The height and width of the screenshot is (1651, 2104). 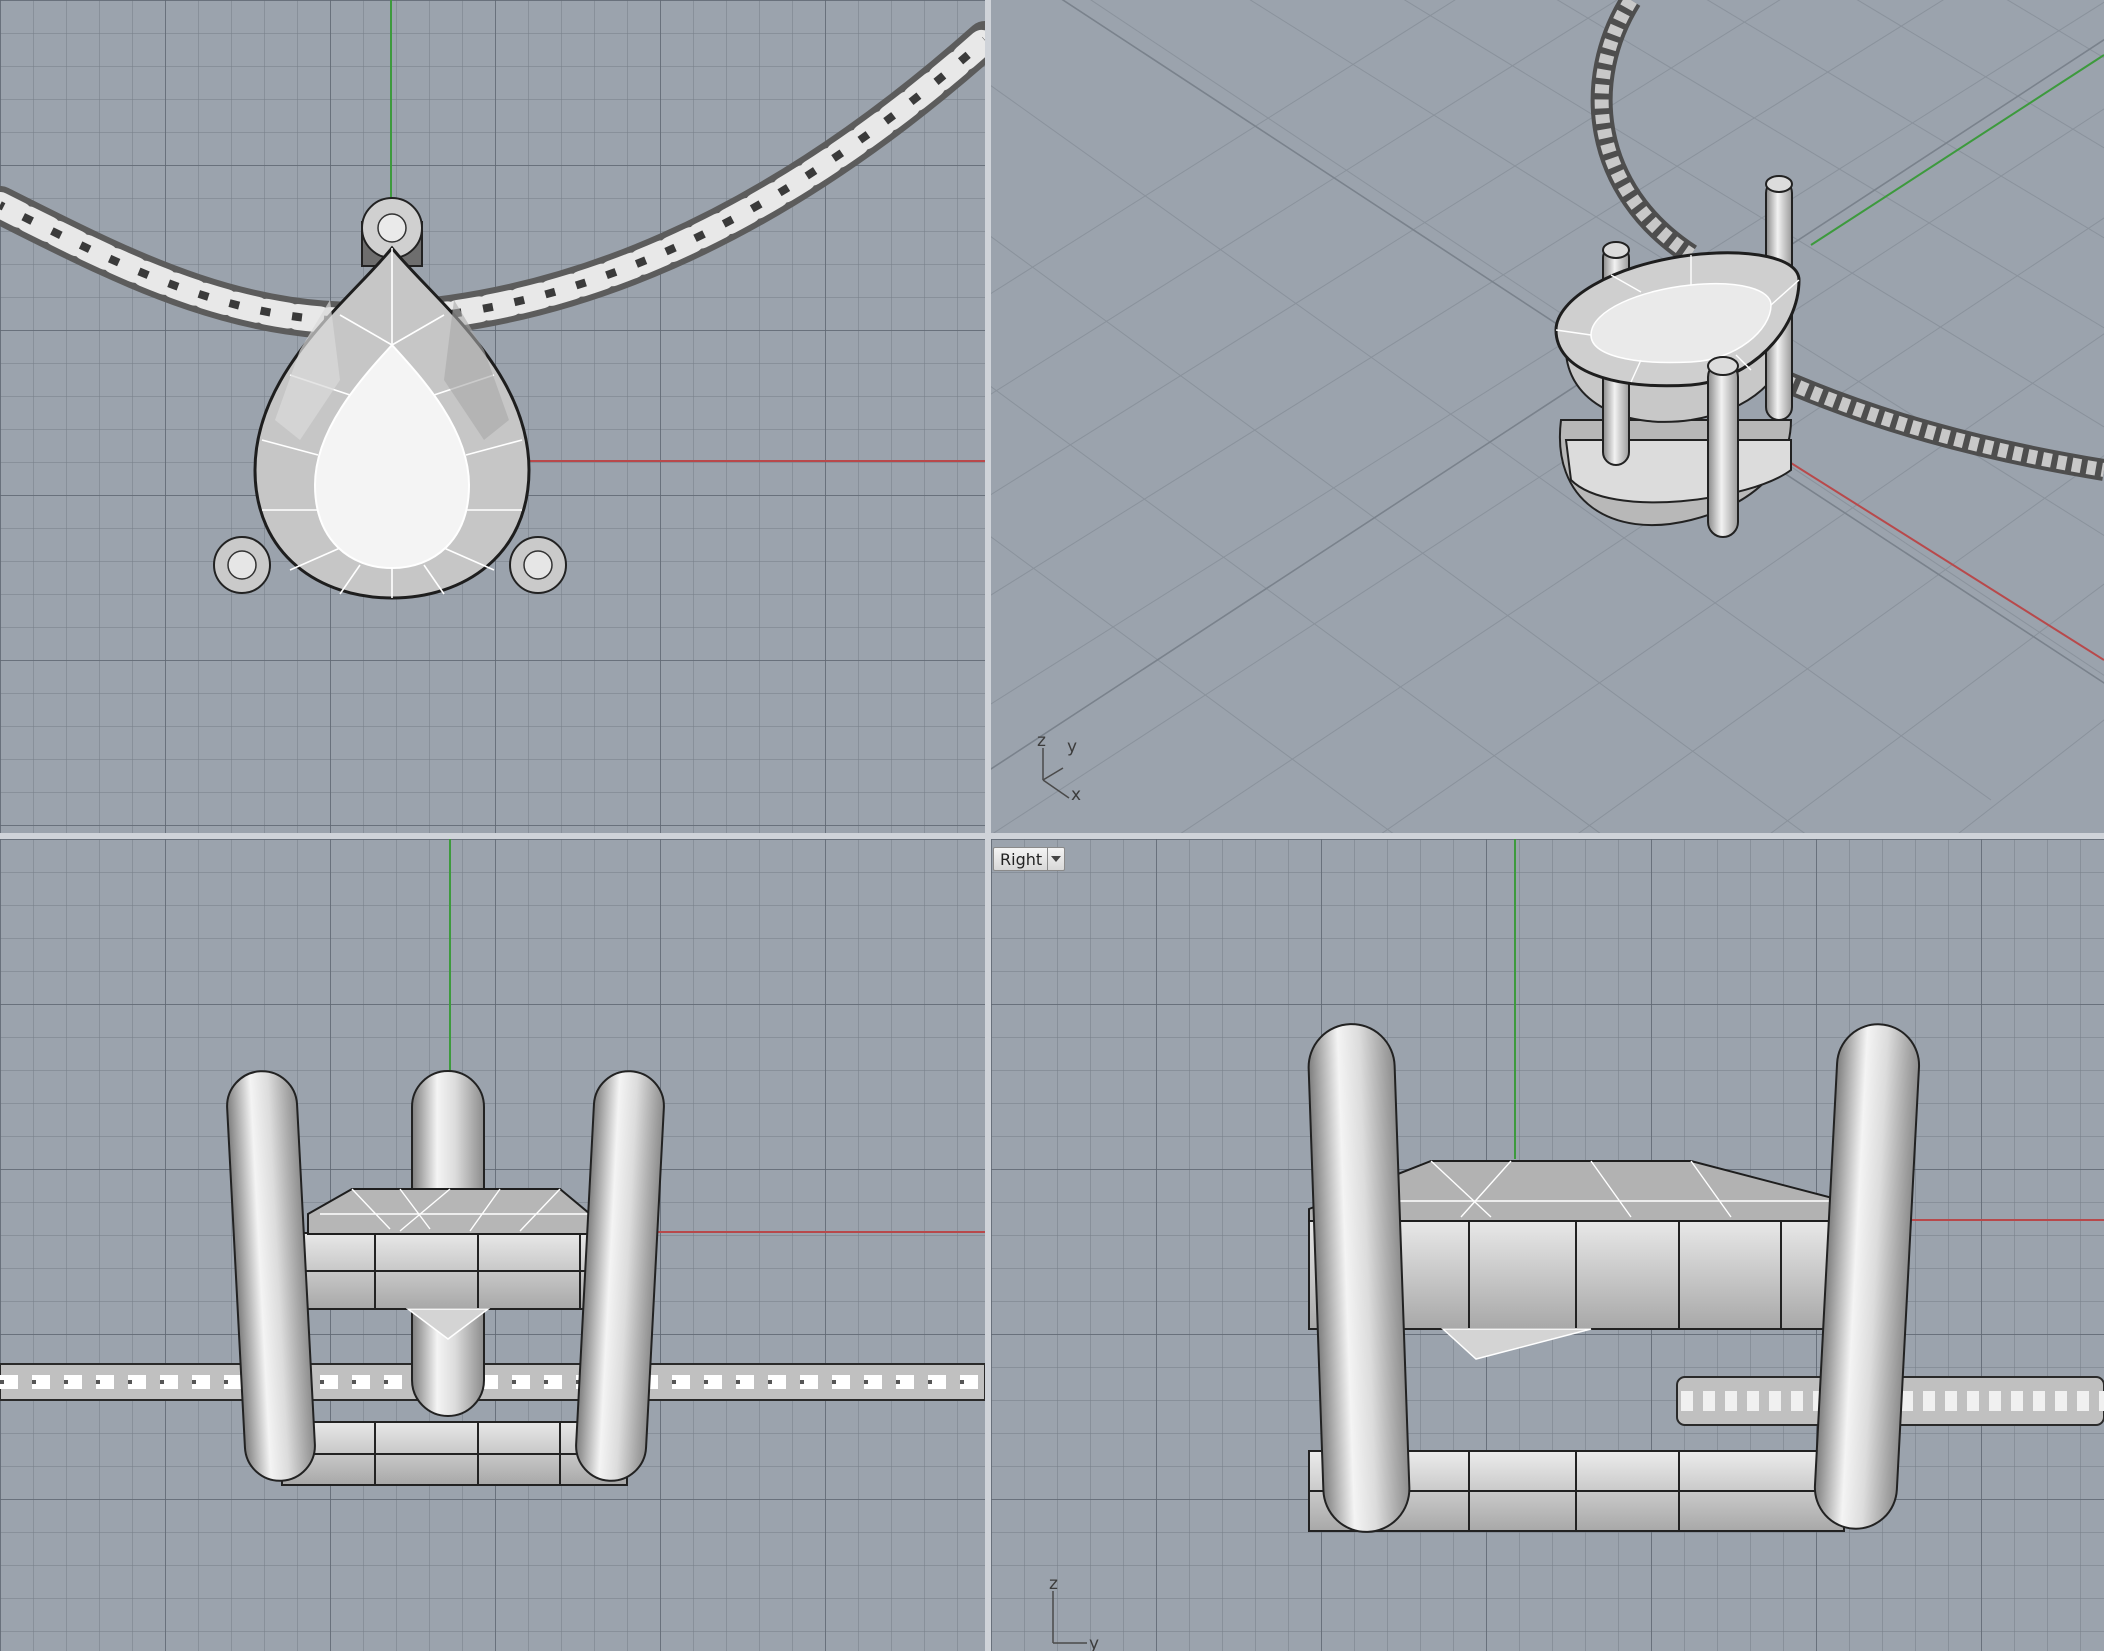 I want to click on viewport-title-right: Right, so click(x=1029, y=859).